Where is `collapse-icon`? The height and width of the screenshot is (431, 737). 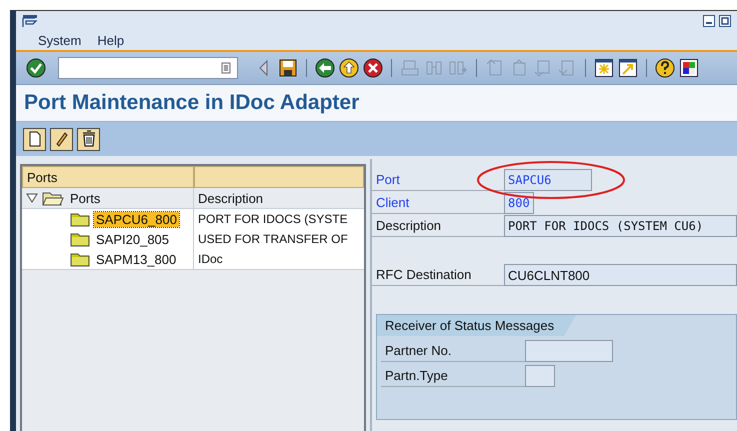 collapse-icon is located at coordinates (32, 198).